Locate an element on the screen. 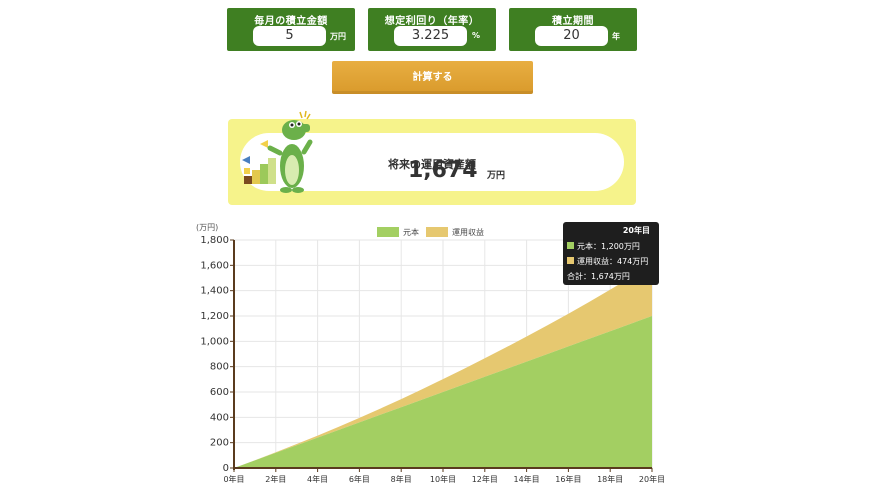 The image size is (870, 489). y-tick-label: 400 is located at coordinates (219, 417).